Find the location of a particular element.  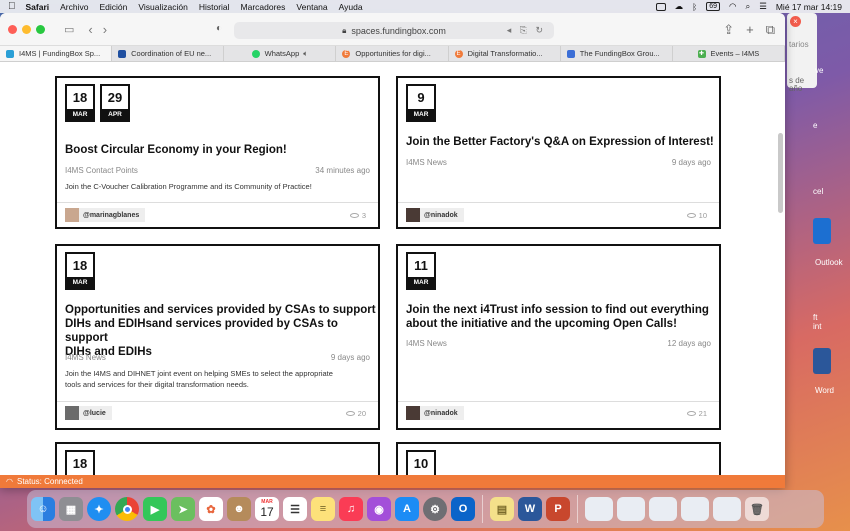

event-dates: 11 MAR is located at coordinates (421, 271).